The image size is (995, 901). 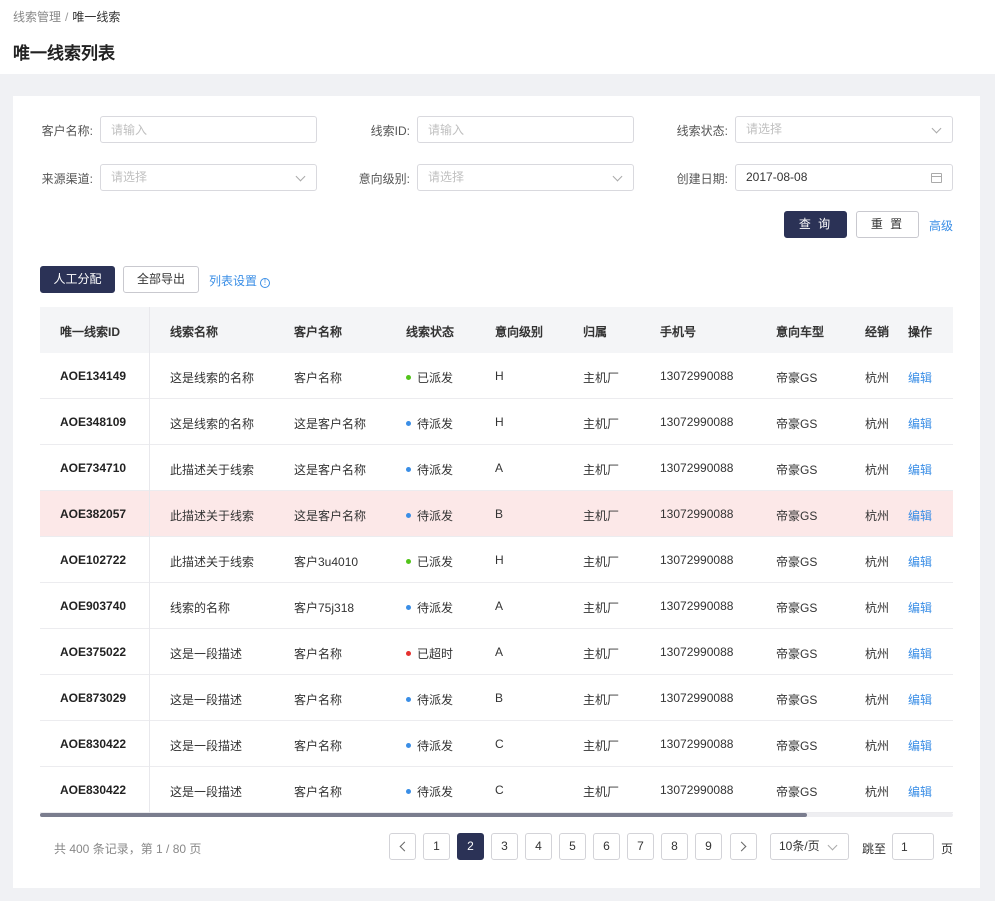 I want to click on lead-status-select: 请选择, so click(x=844, y=129).